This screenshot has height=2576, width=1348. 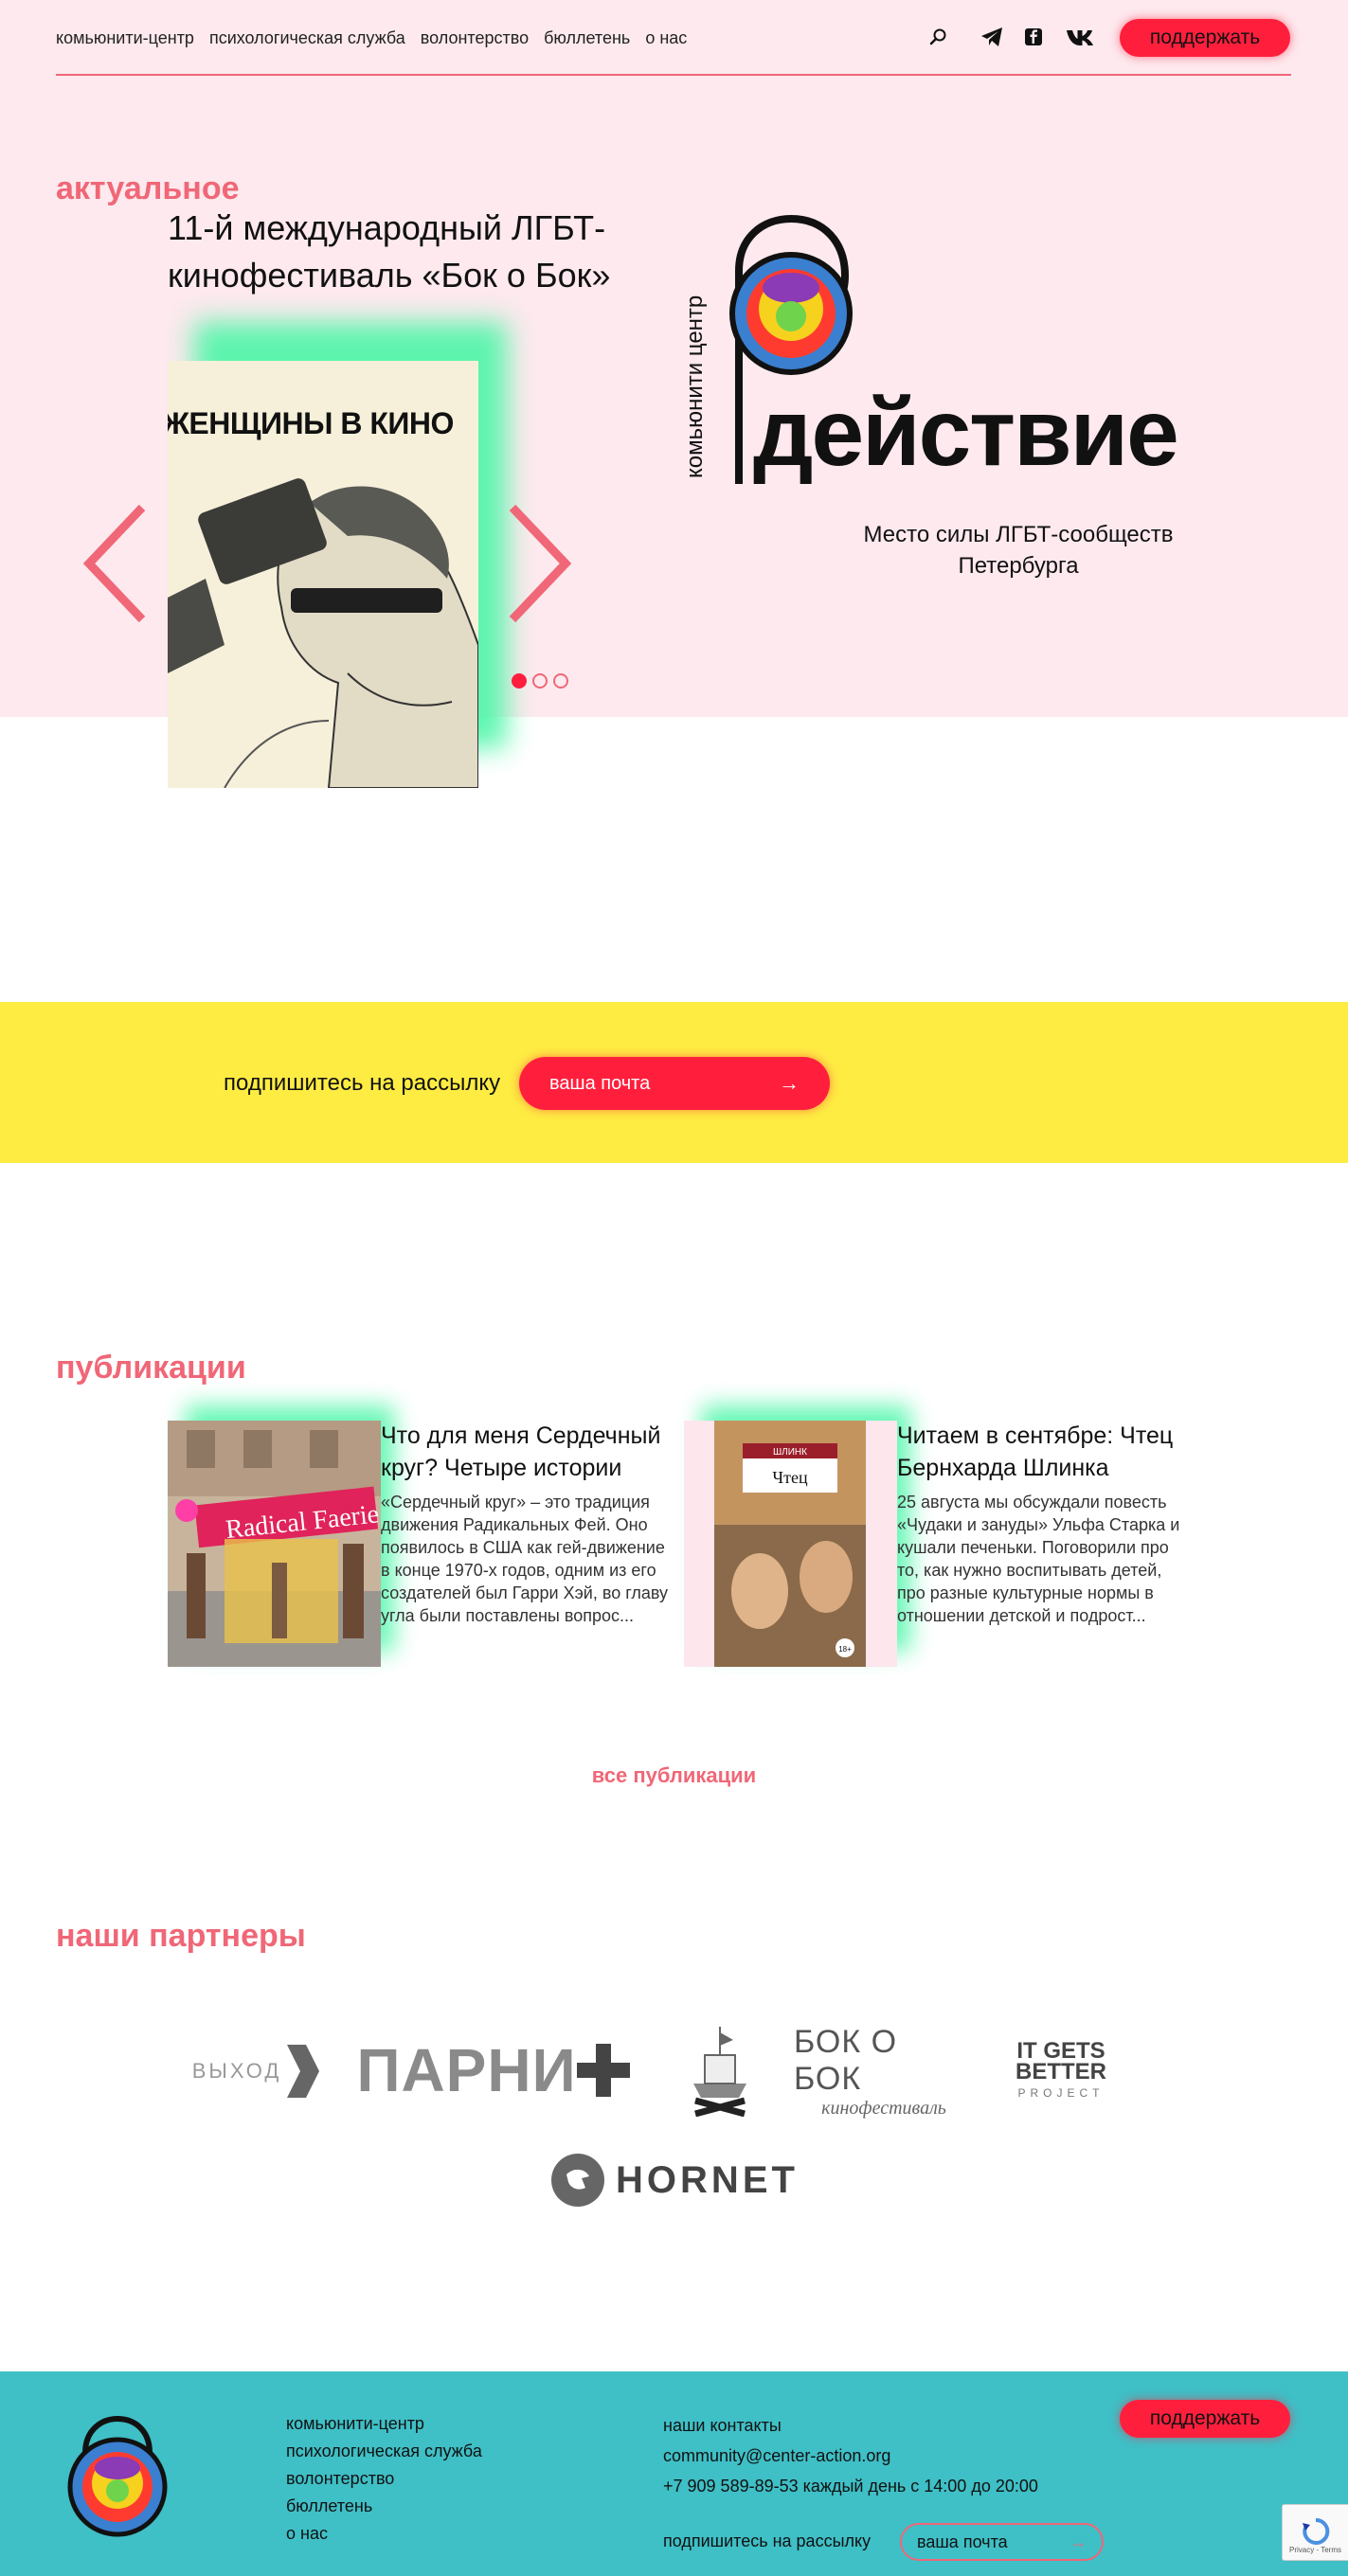 I want to click on hornet-icon, so click(x=578, y=2180).